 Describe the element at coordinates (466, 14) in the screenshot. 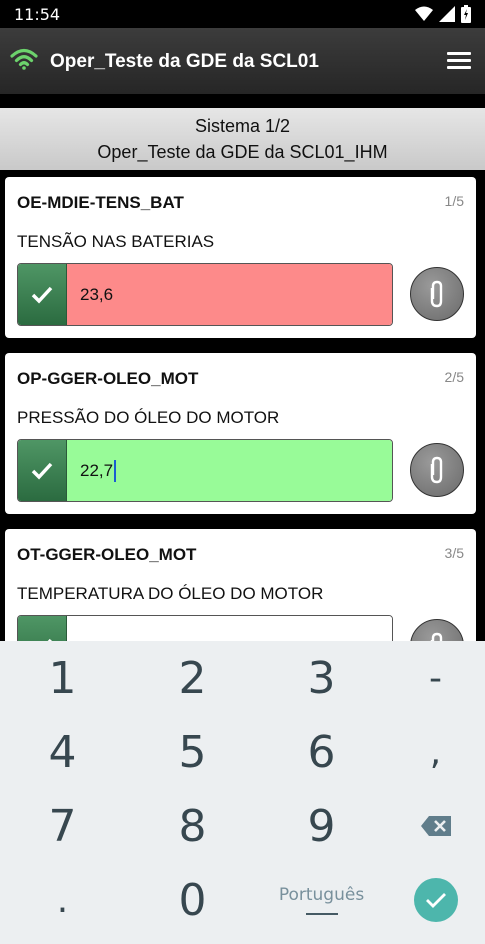

I see `battery-icon` at that location.